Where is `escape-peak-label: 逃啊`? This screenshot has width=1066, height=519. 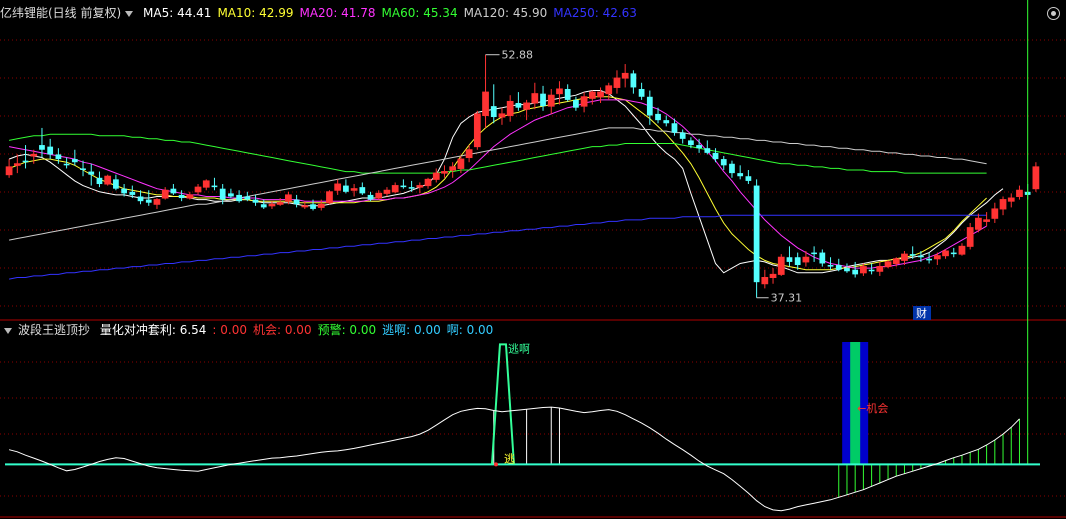
escape-peak-label: 逃啊 is located at coordinates (519, 348).